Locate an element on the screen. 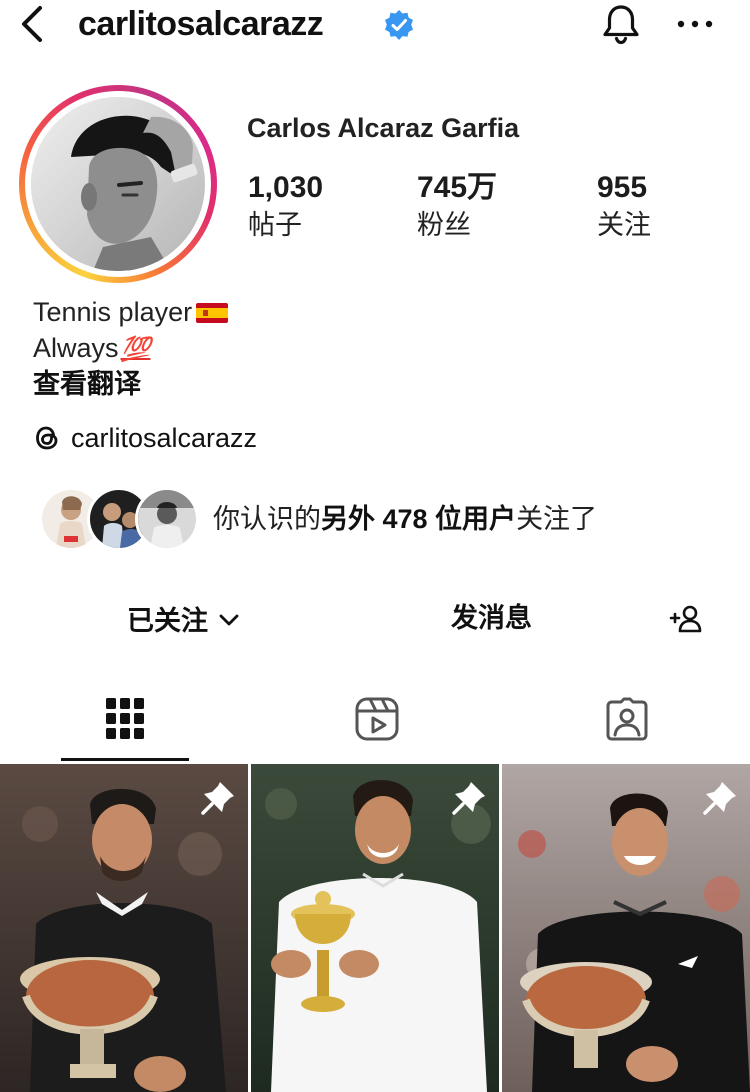 The image size is (750, 1092). grid-icon is located at coordinates (125, 718).